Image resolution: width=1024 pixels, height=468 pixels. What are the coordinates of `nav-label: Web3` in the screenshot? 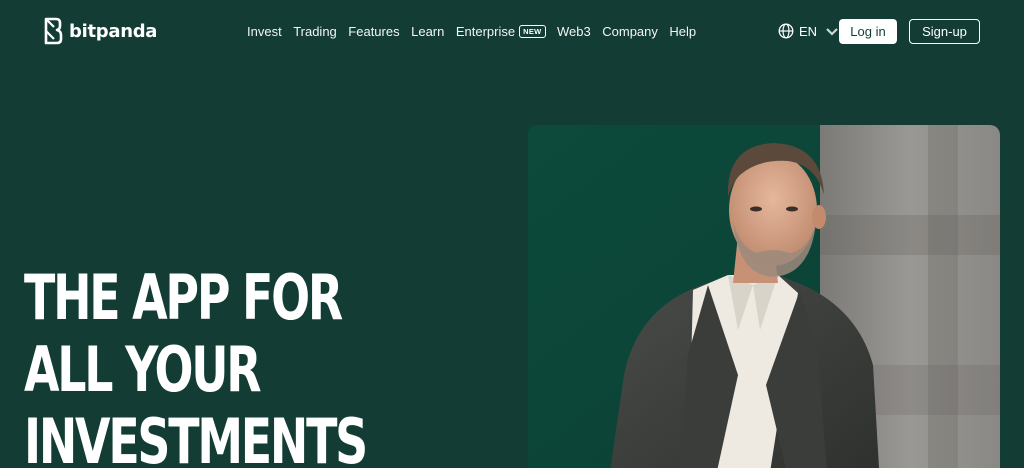 It's located at (574, 31).